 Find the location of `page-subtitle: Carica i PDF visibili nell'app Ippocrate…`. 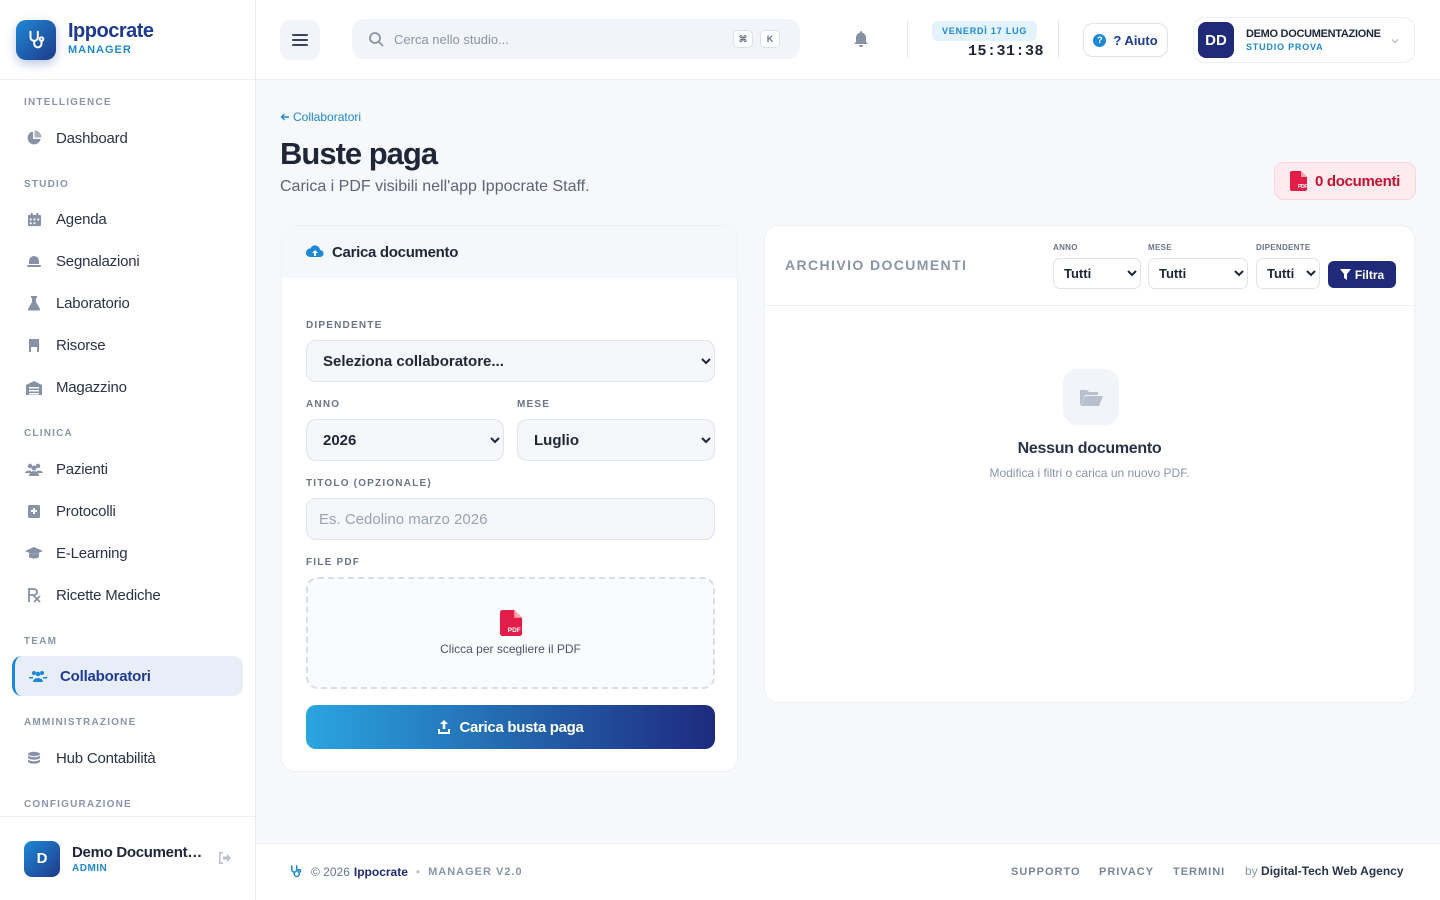

page-subtitle: Carica i PDF visibili nell'app Ippocrate… is located at coordinates (435, 186).